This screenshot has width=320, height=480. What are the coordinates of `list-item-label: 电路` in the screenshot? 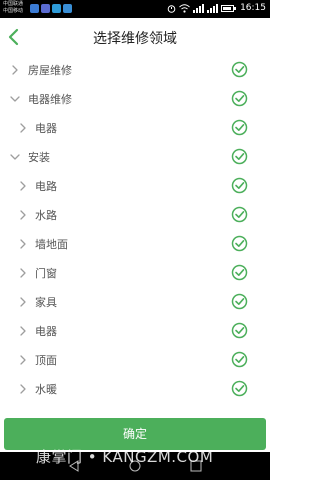 It's located at (46, 186).